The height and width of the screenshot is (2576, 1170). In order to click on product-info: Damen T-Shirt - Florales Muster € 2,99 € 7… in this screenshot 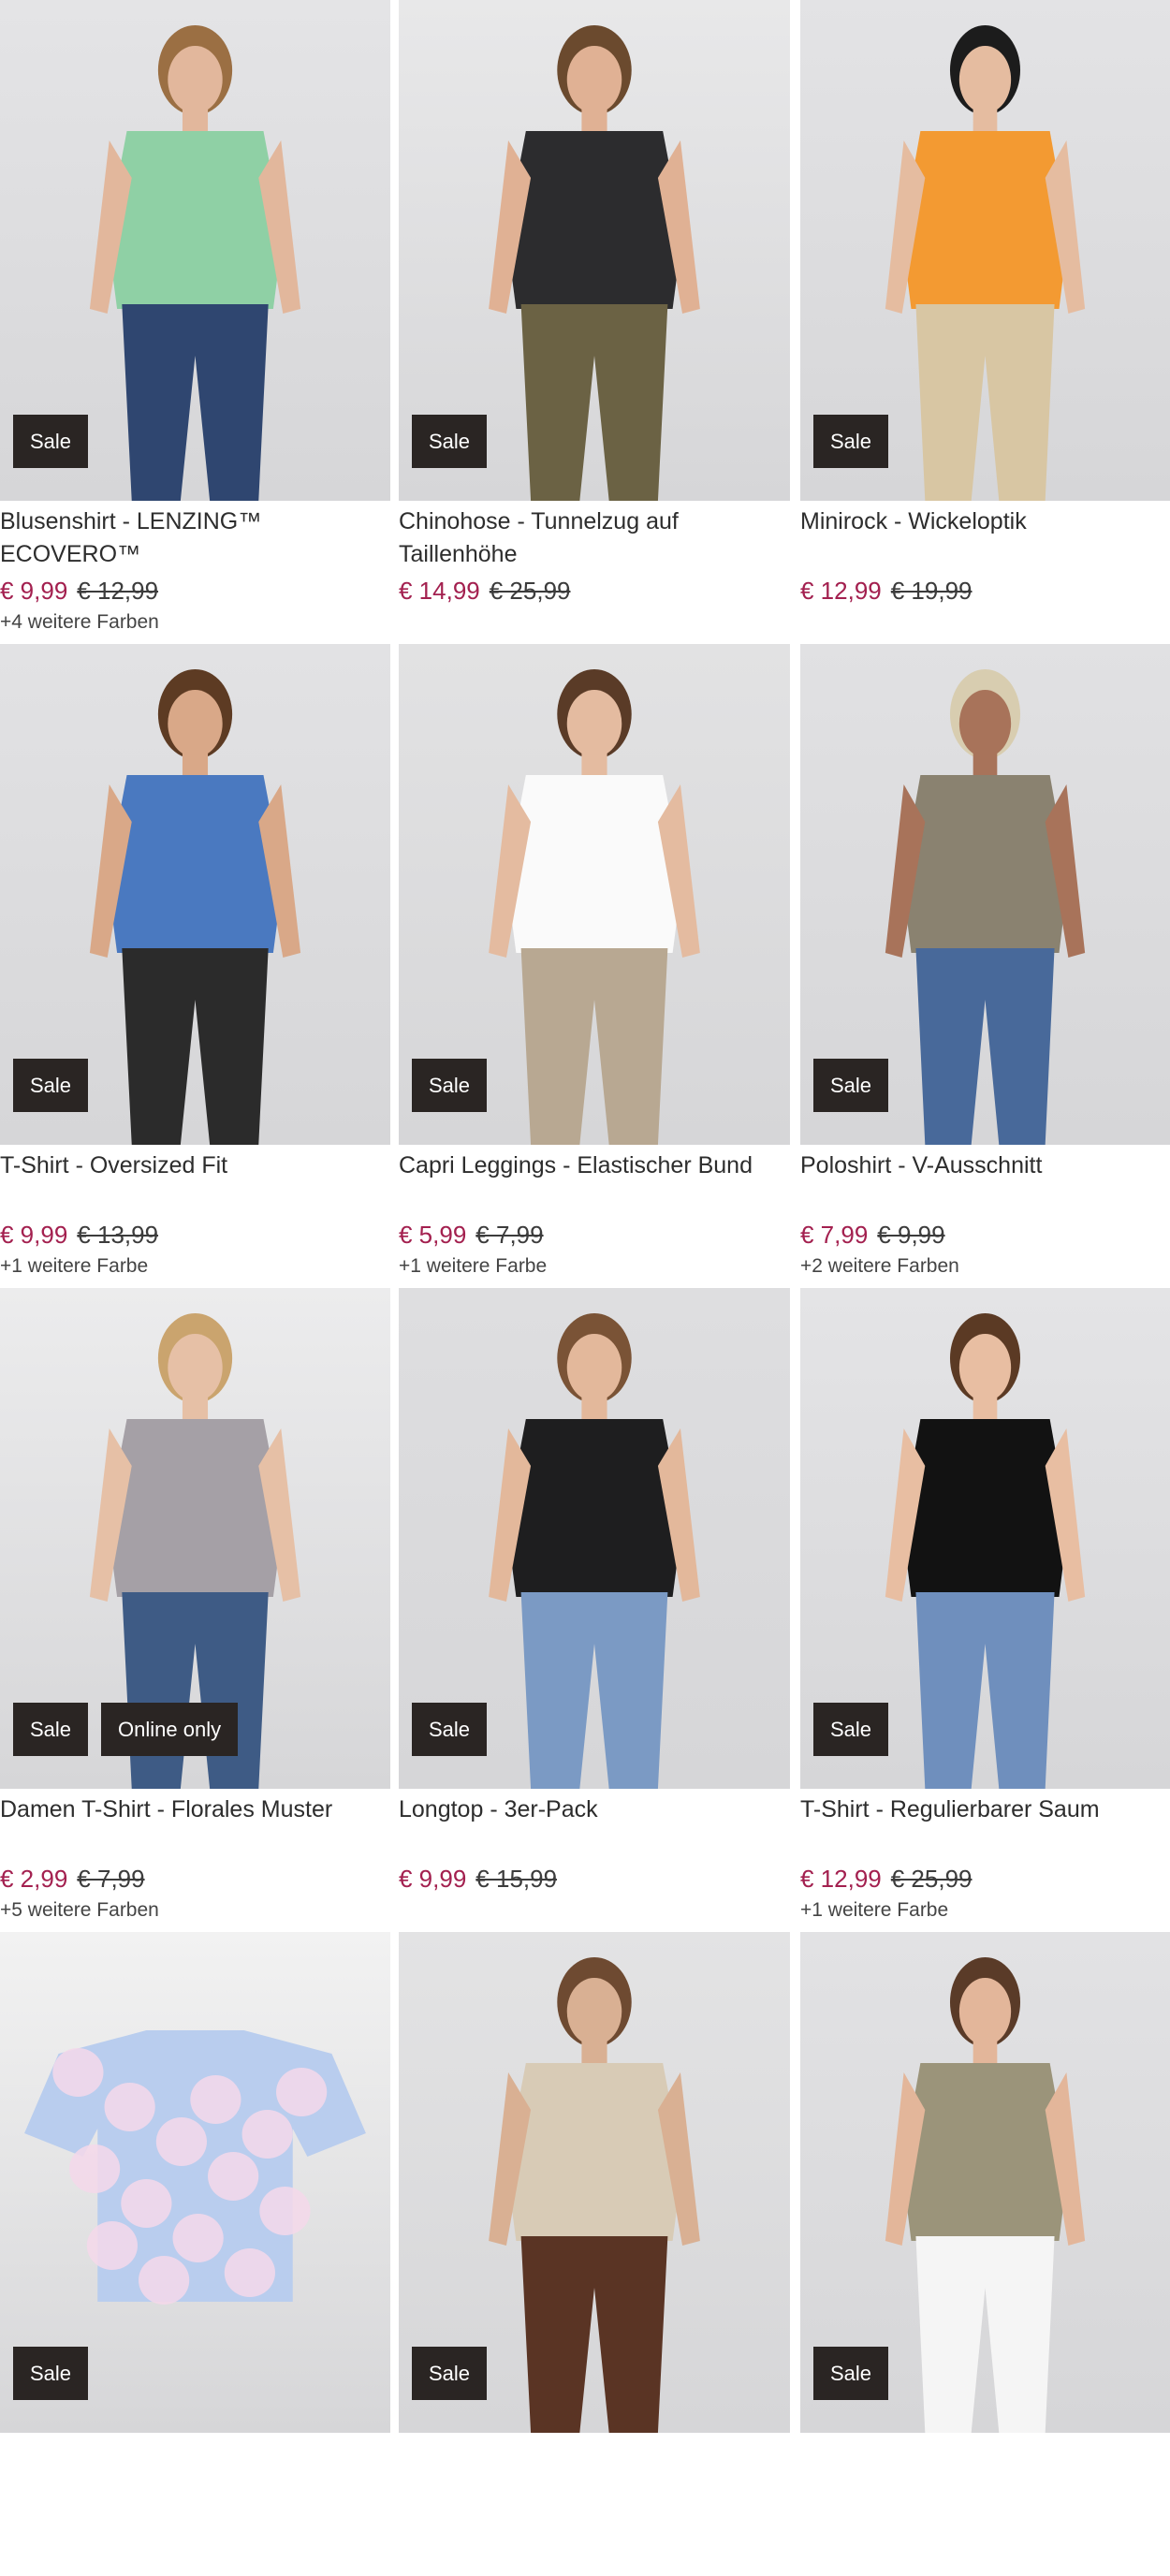, I will do `click(192, 1859)`.